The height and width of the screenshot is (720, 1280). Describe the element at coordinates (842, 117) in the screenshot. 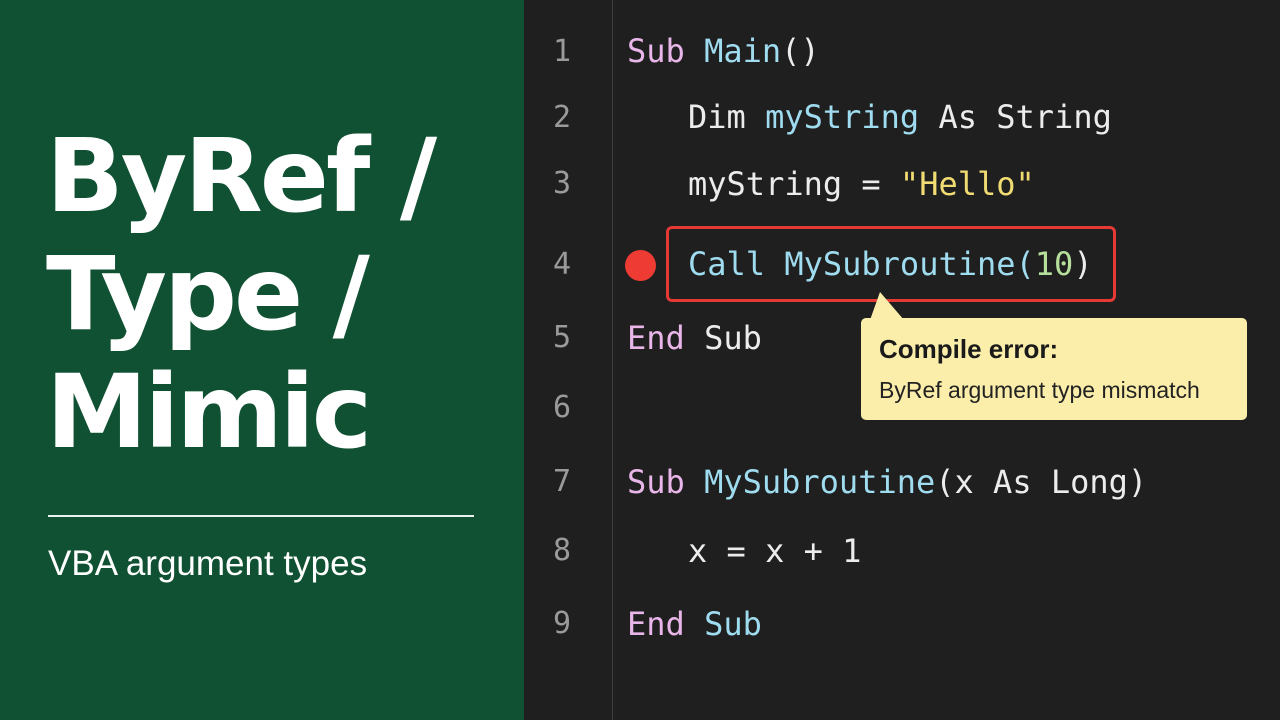

I see `code-token: myString` at that location.